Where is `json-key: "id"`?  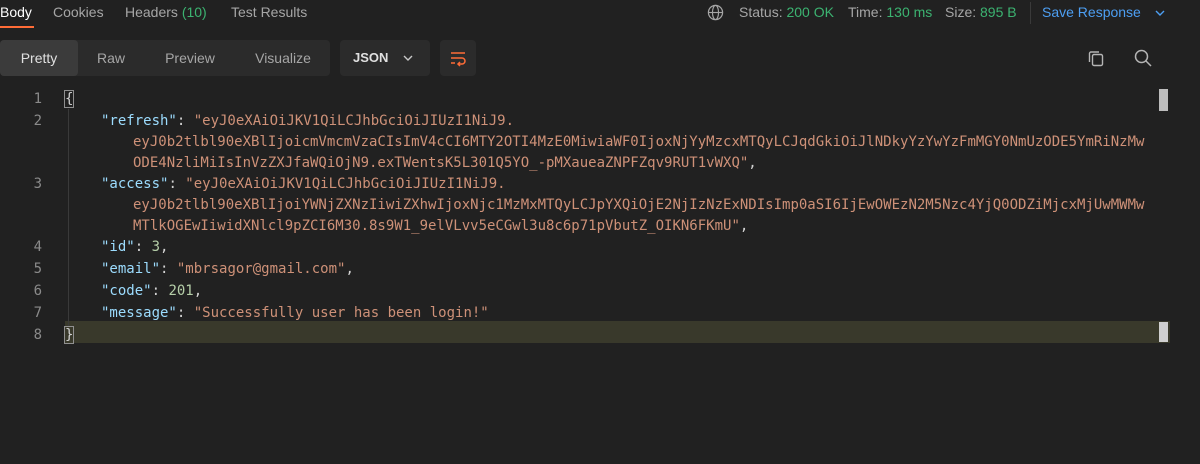
json-key: "id" is located at coordinates (118, 247).